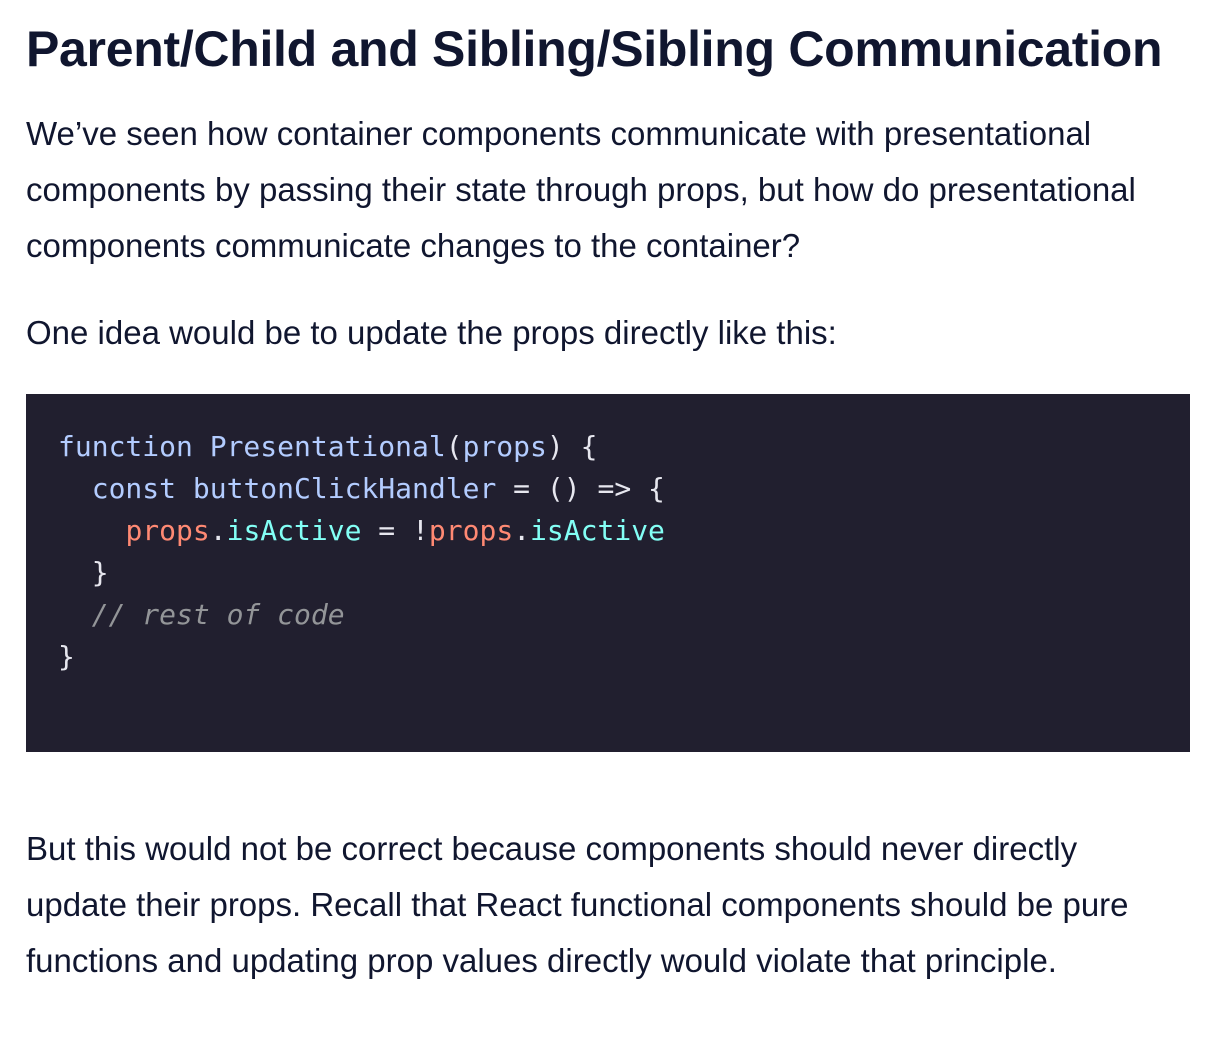  I want to click on code-line-2: const buttonClickHandler = () => {, so click(624, 489).